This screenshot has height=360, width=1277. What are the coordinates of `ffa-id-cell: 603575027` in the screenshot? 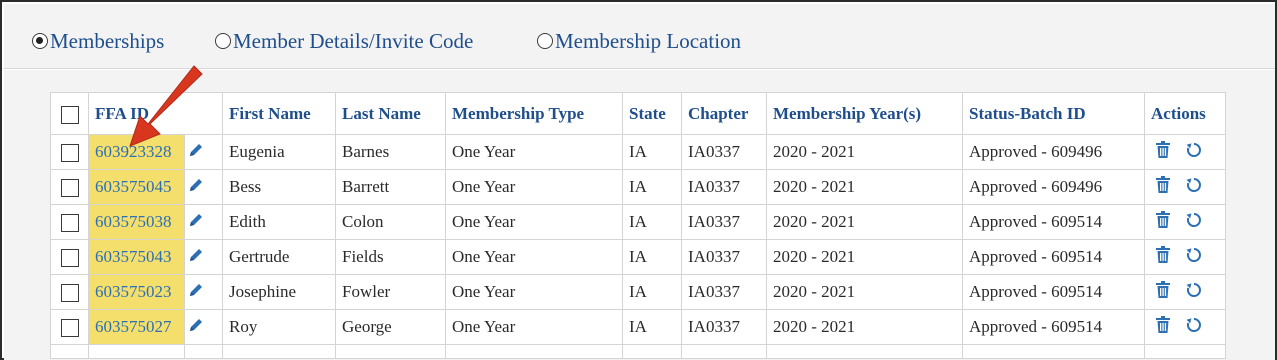 It's located at (136, 327).